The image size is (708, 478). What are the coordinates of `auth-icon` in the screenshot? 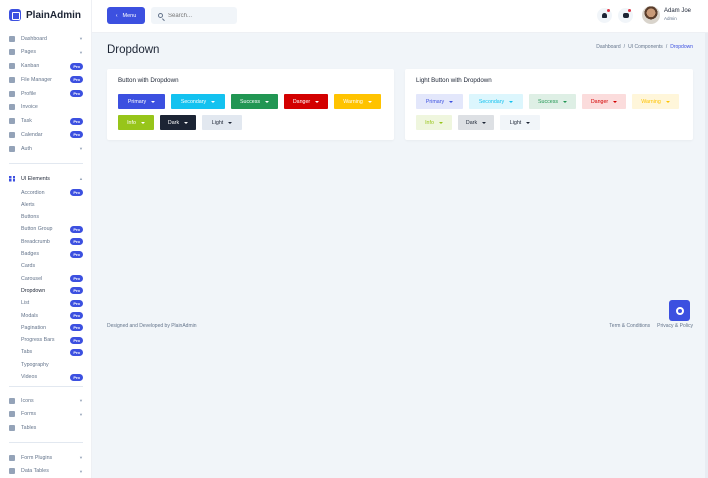 It's located at (12, 148).